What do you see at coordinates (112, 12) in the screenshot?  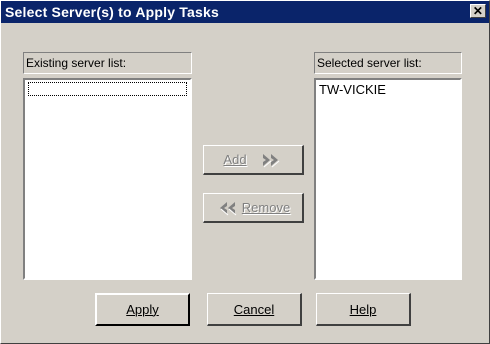 I see `window-title: Select Server(s) to Apply Tasks` at bounding box center [112, 12].